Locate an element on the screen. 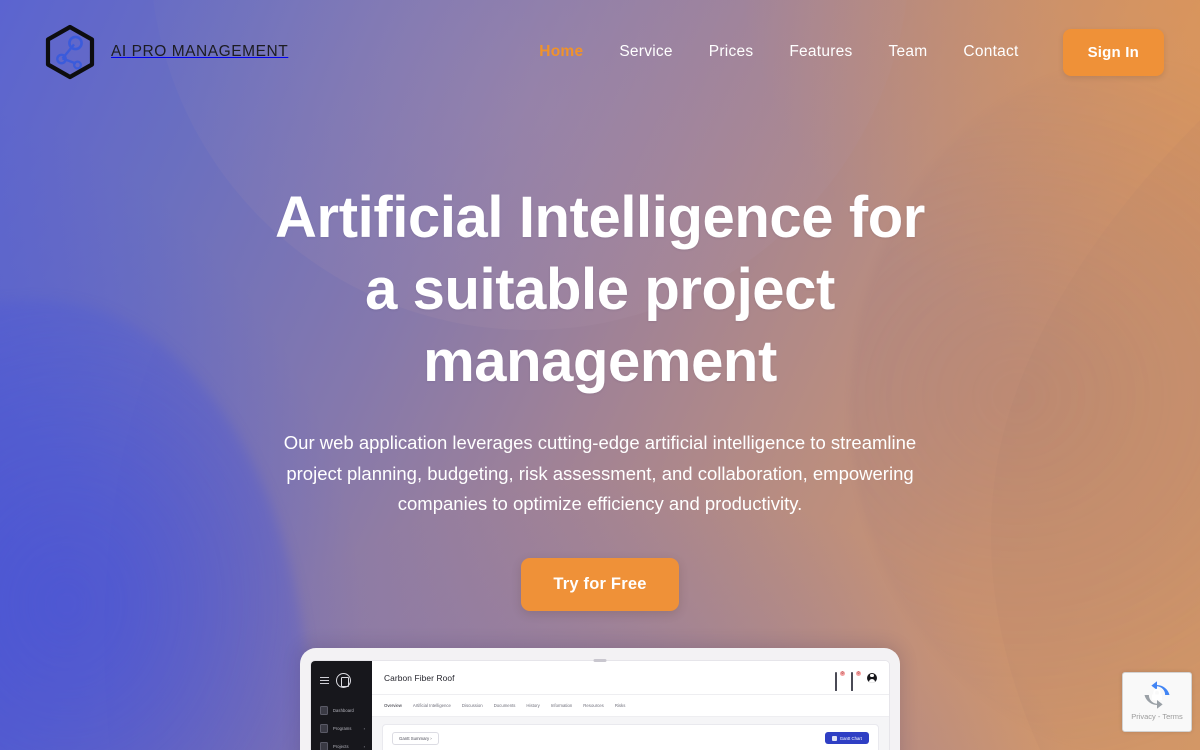 Image resolution: width=1200 pixels, height=750 pixels. hexagon-network-logo-icon is located at coordinates (70, 52).